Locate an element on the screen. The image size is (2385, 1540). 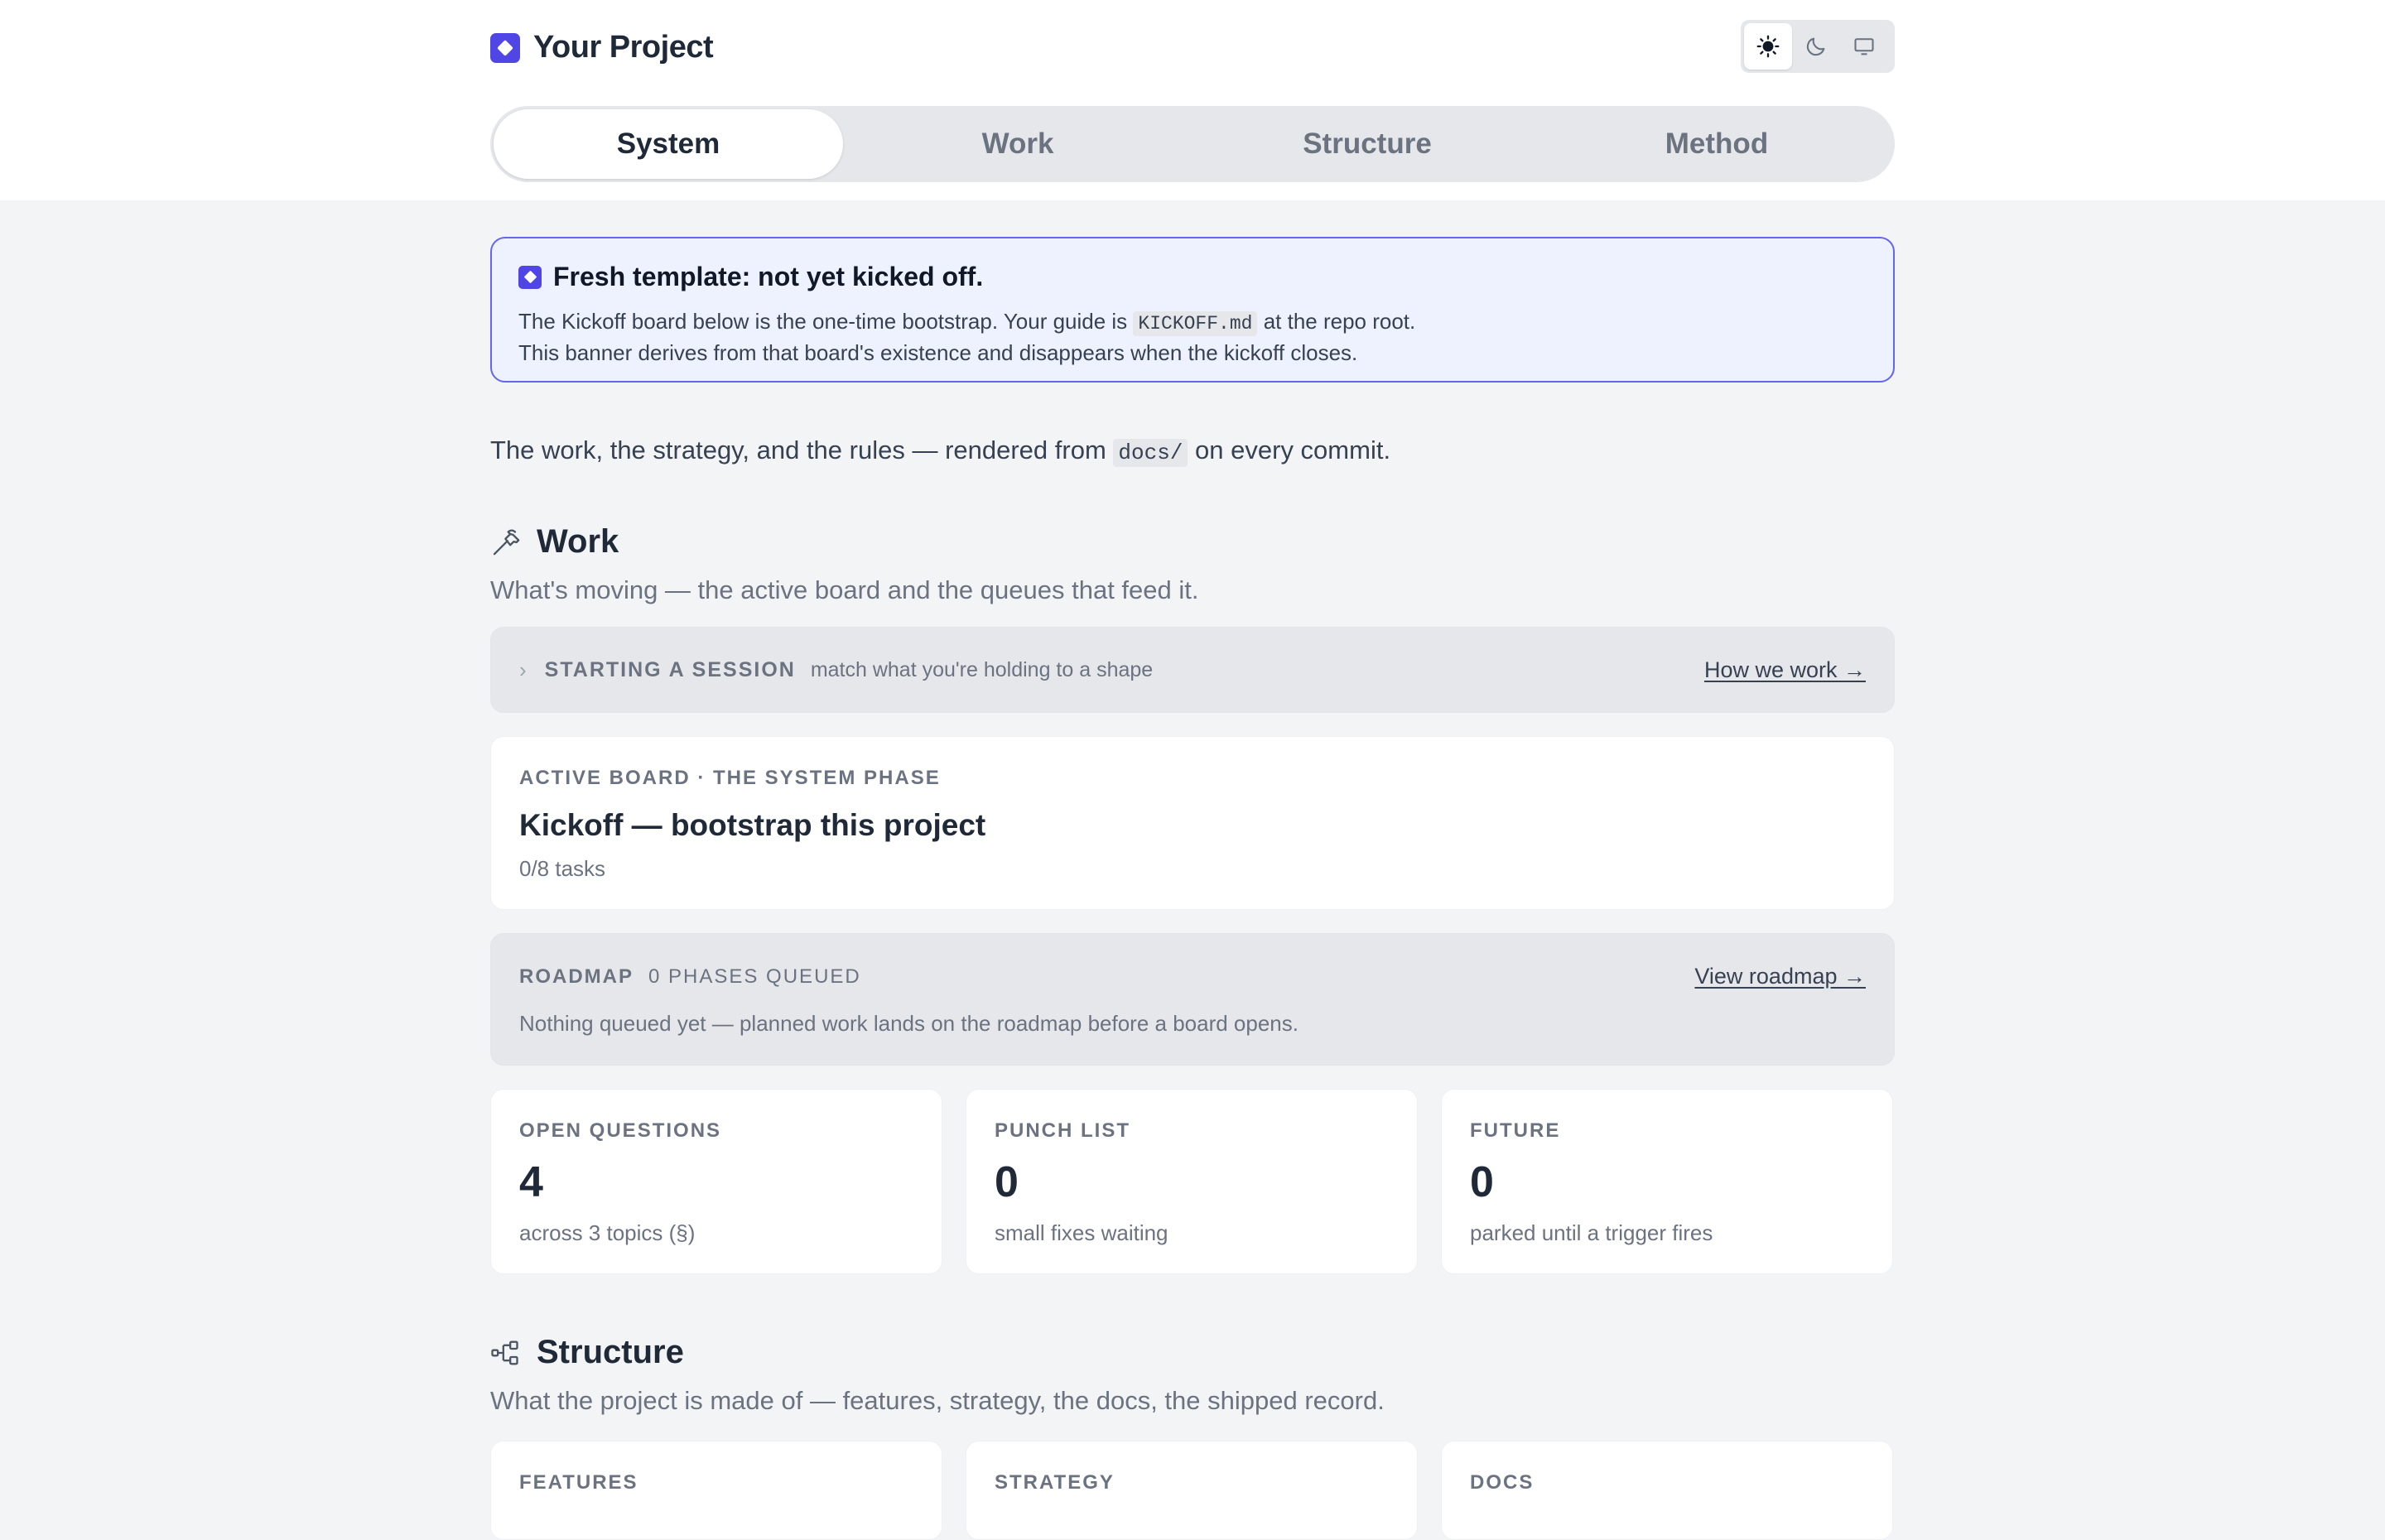
light-theme-button is located at coordinates (1768, 46).